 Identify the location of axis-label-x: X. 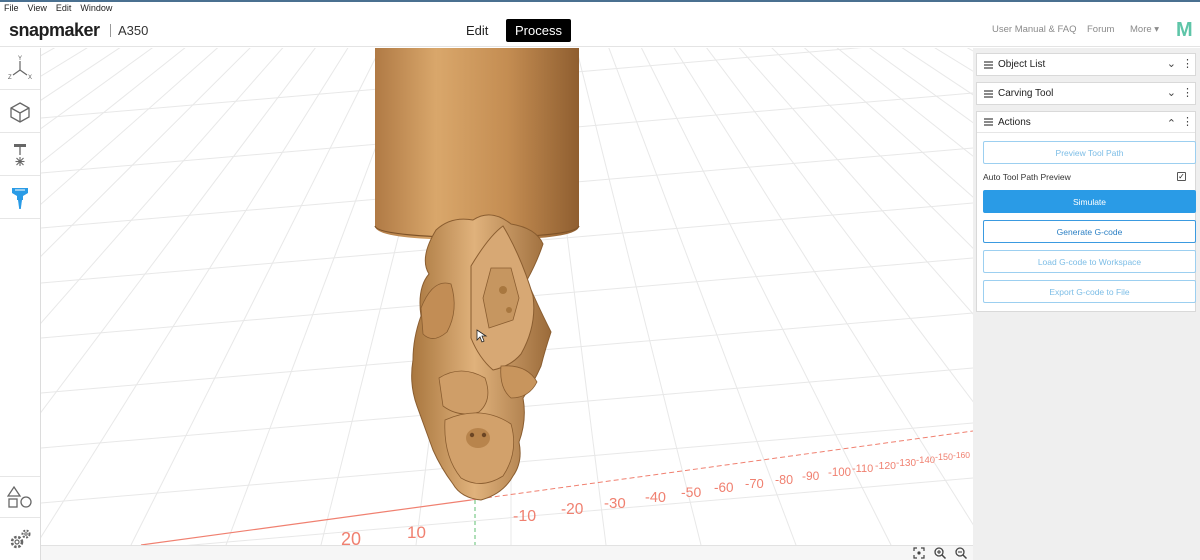
(30, 78).